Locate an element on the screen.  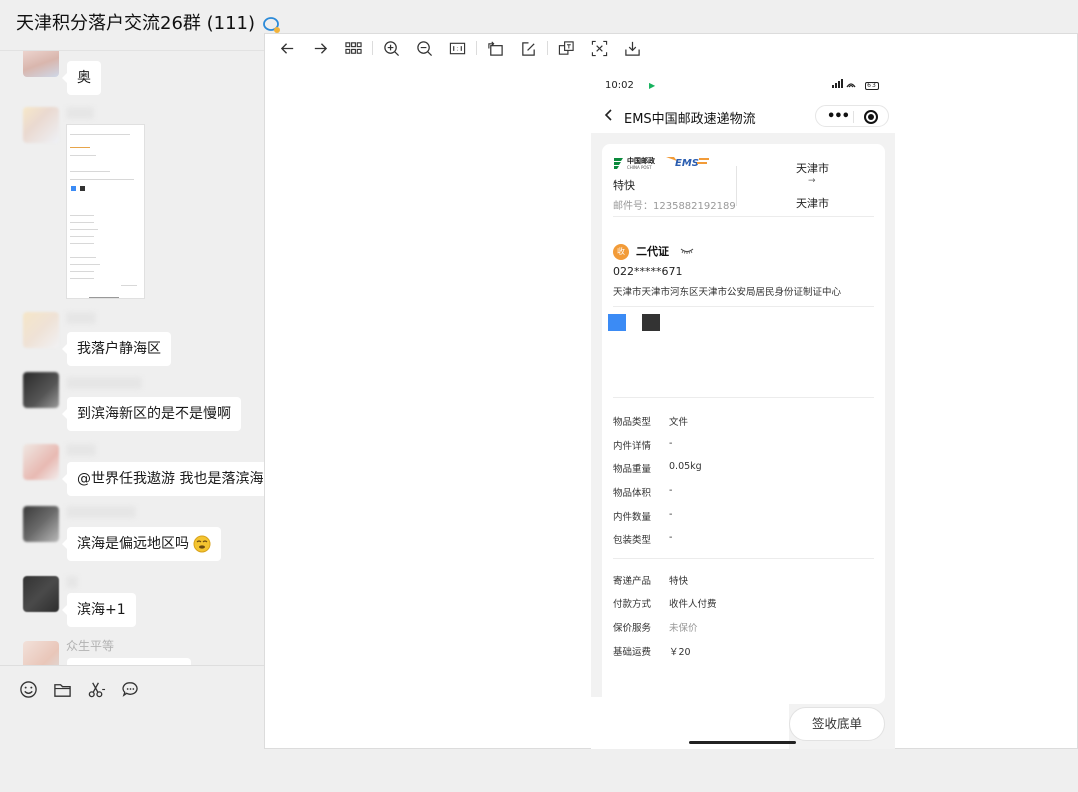
message-bubble: 滨海是偏远地区吗 is located at coordinates (141, 544).